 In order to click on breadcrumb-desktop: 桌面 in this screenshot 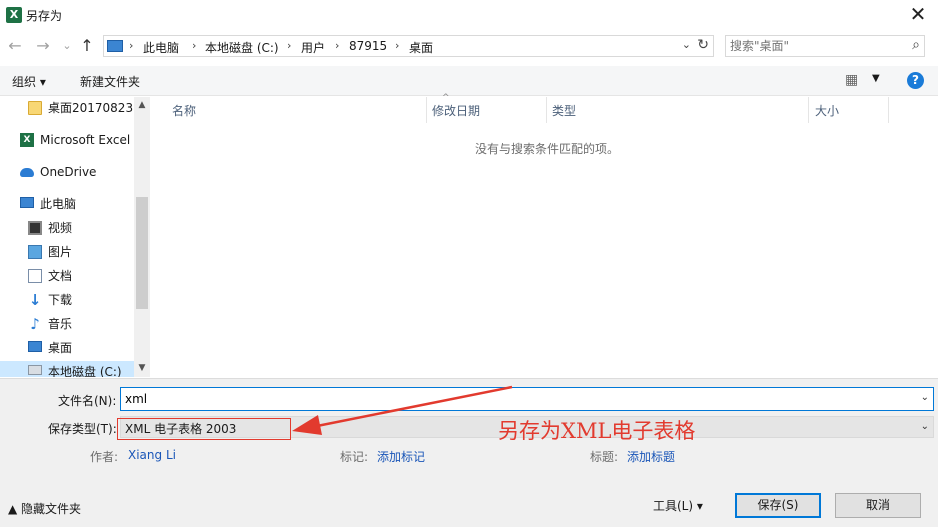, I will do `click(421, 47)`.